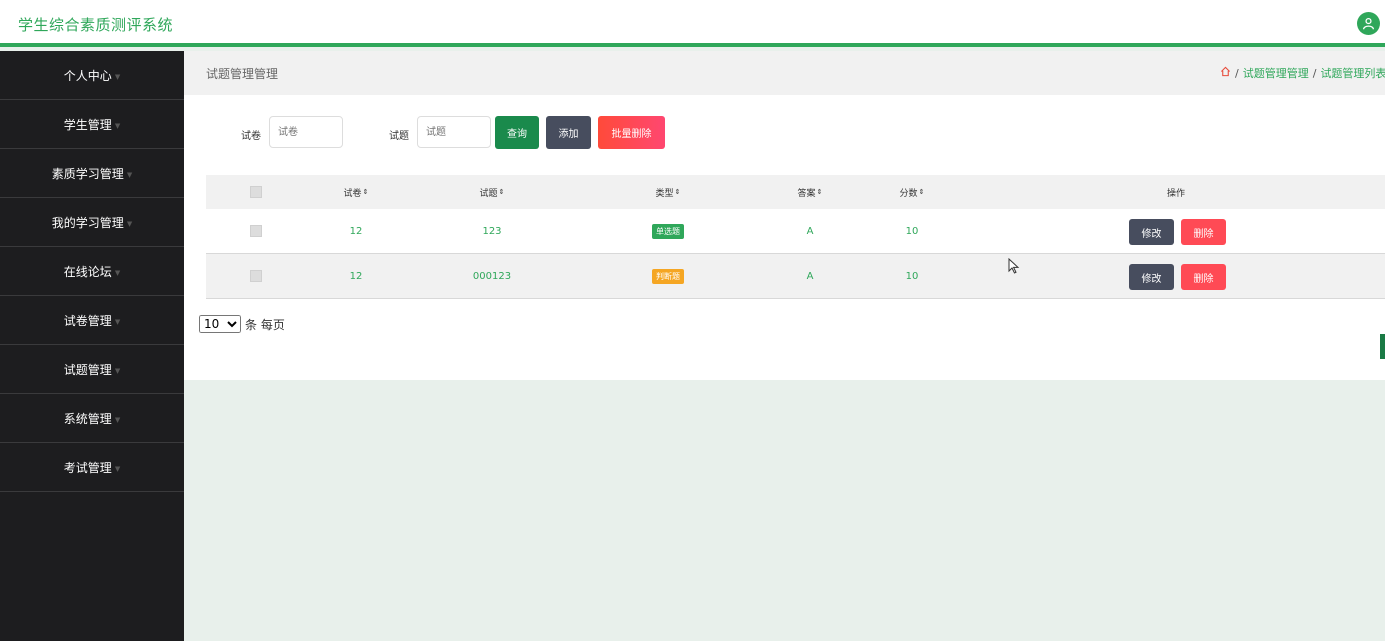 The height and width of the screenshot is (641, 1385). I want to click on col-type: 类型 ⇕, so click(668, 192).